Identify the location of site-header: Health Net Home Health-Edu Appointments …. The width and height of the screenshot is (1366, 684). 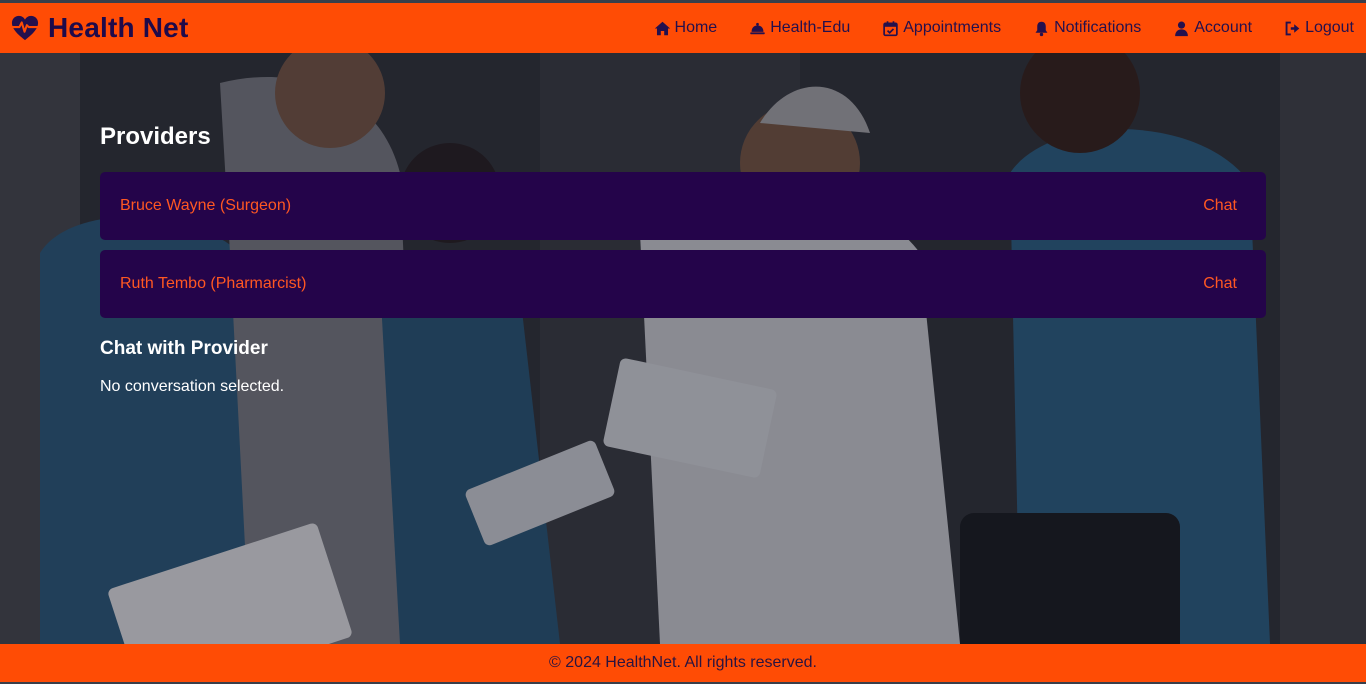
(683, 28).